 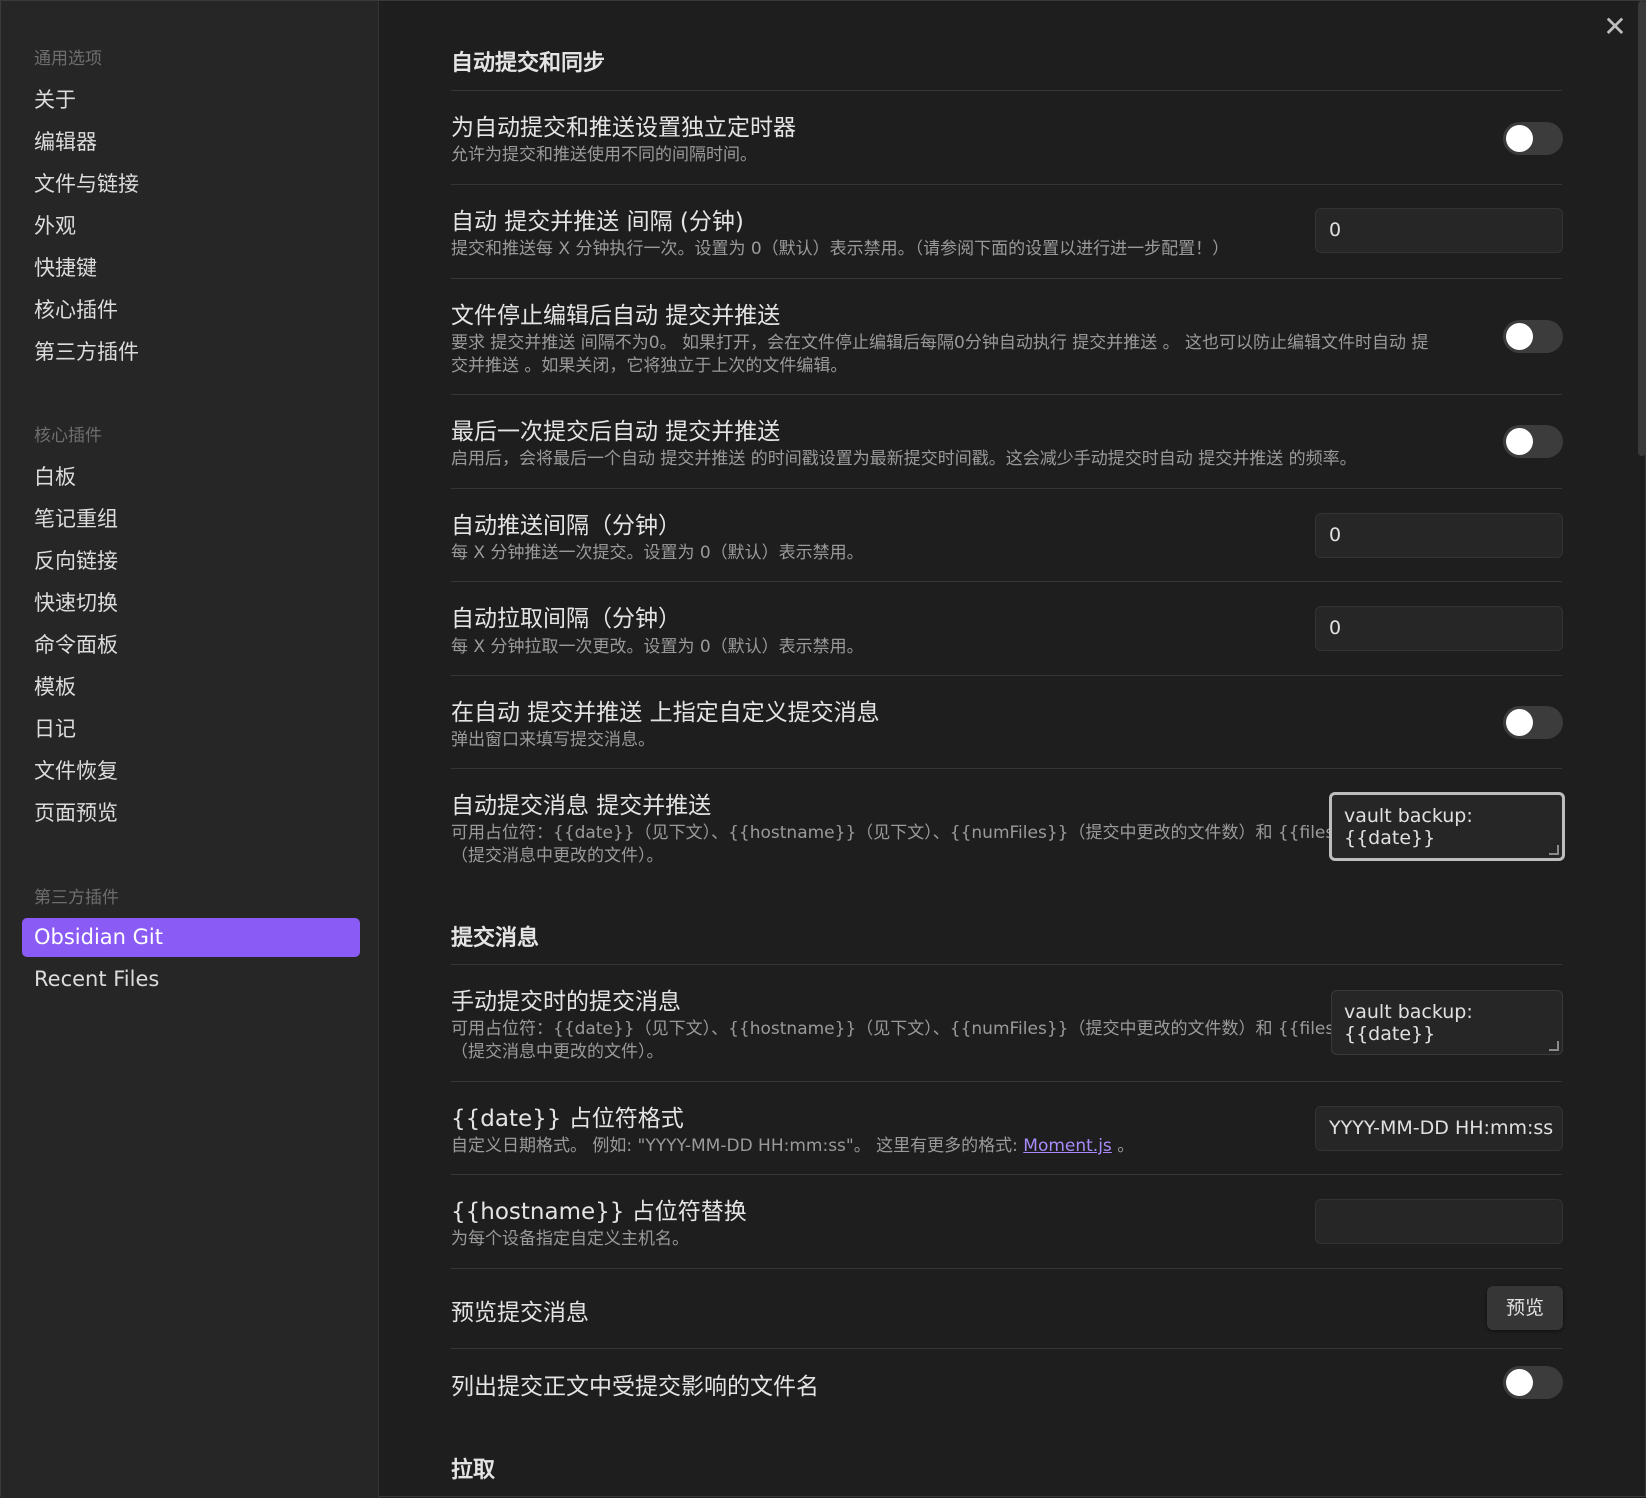 What do you see at coordinates (1439, 628) in the screenshot?
I see `pull-interval-input: 0` at bounding box center [1439, 628].